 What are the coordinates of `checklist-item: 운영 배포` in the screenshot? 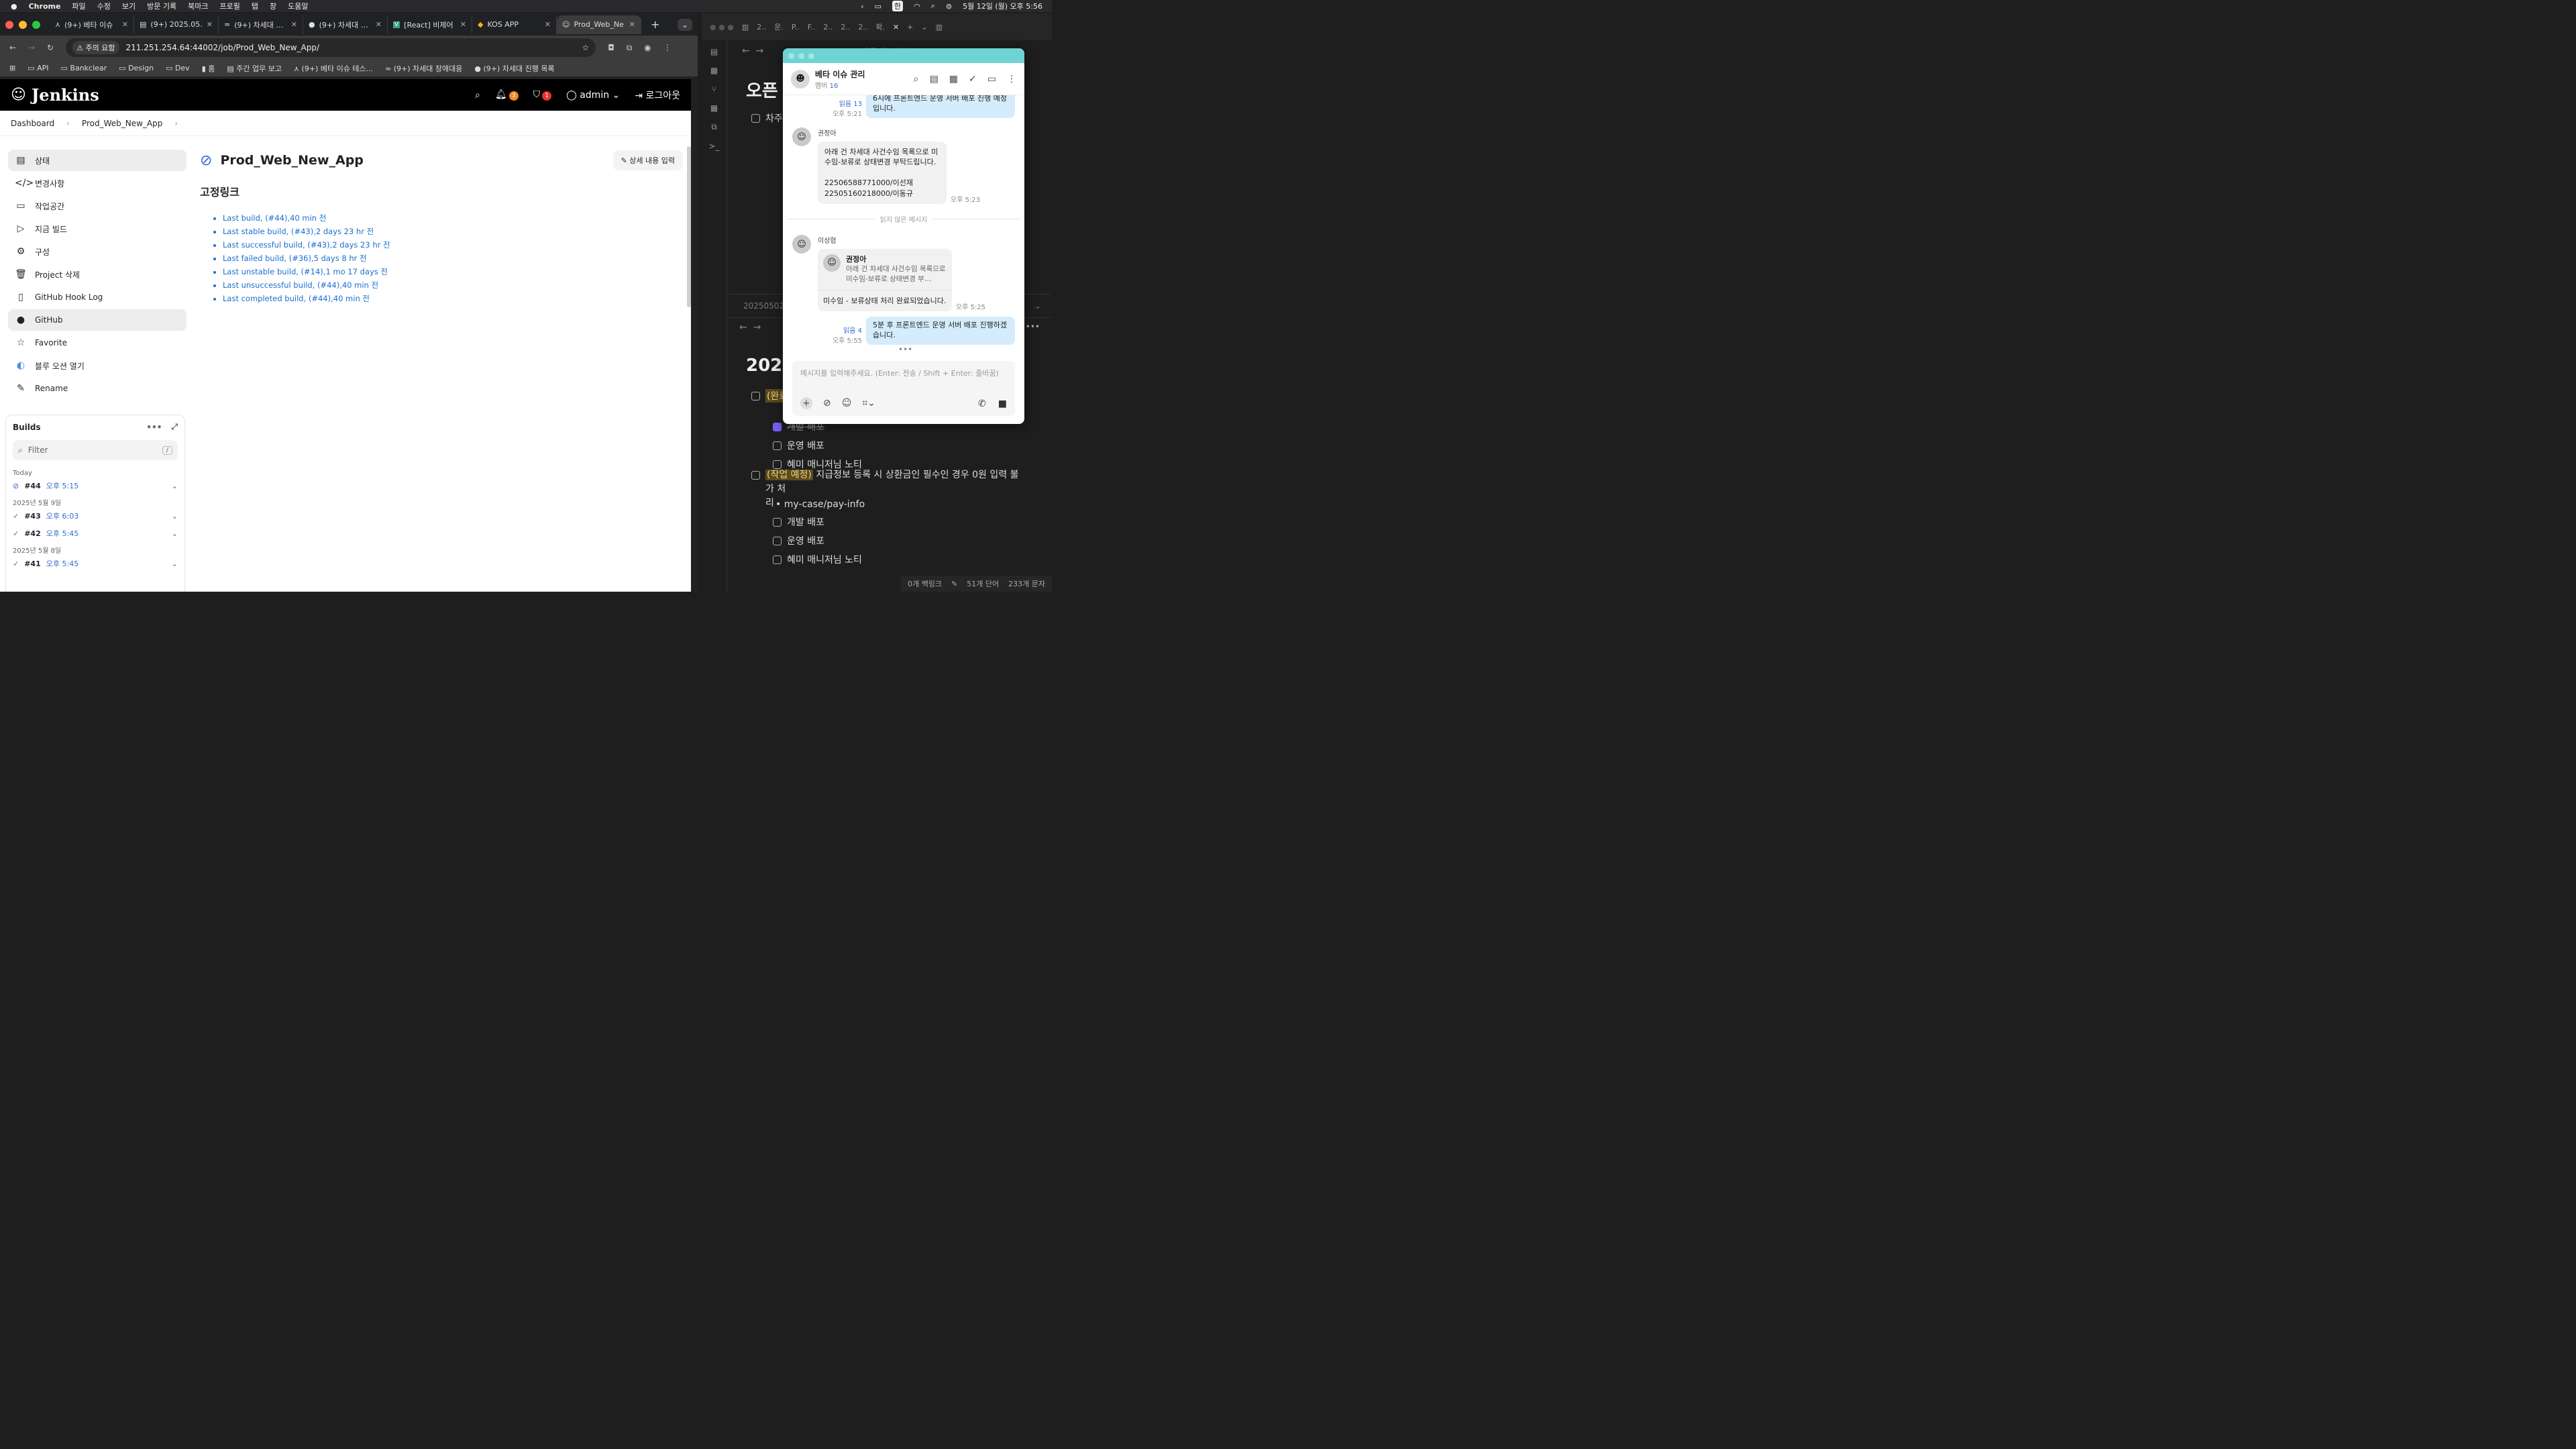 It's located at (817, 445).